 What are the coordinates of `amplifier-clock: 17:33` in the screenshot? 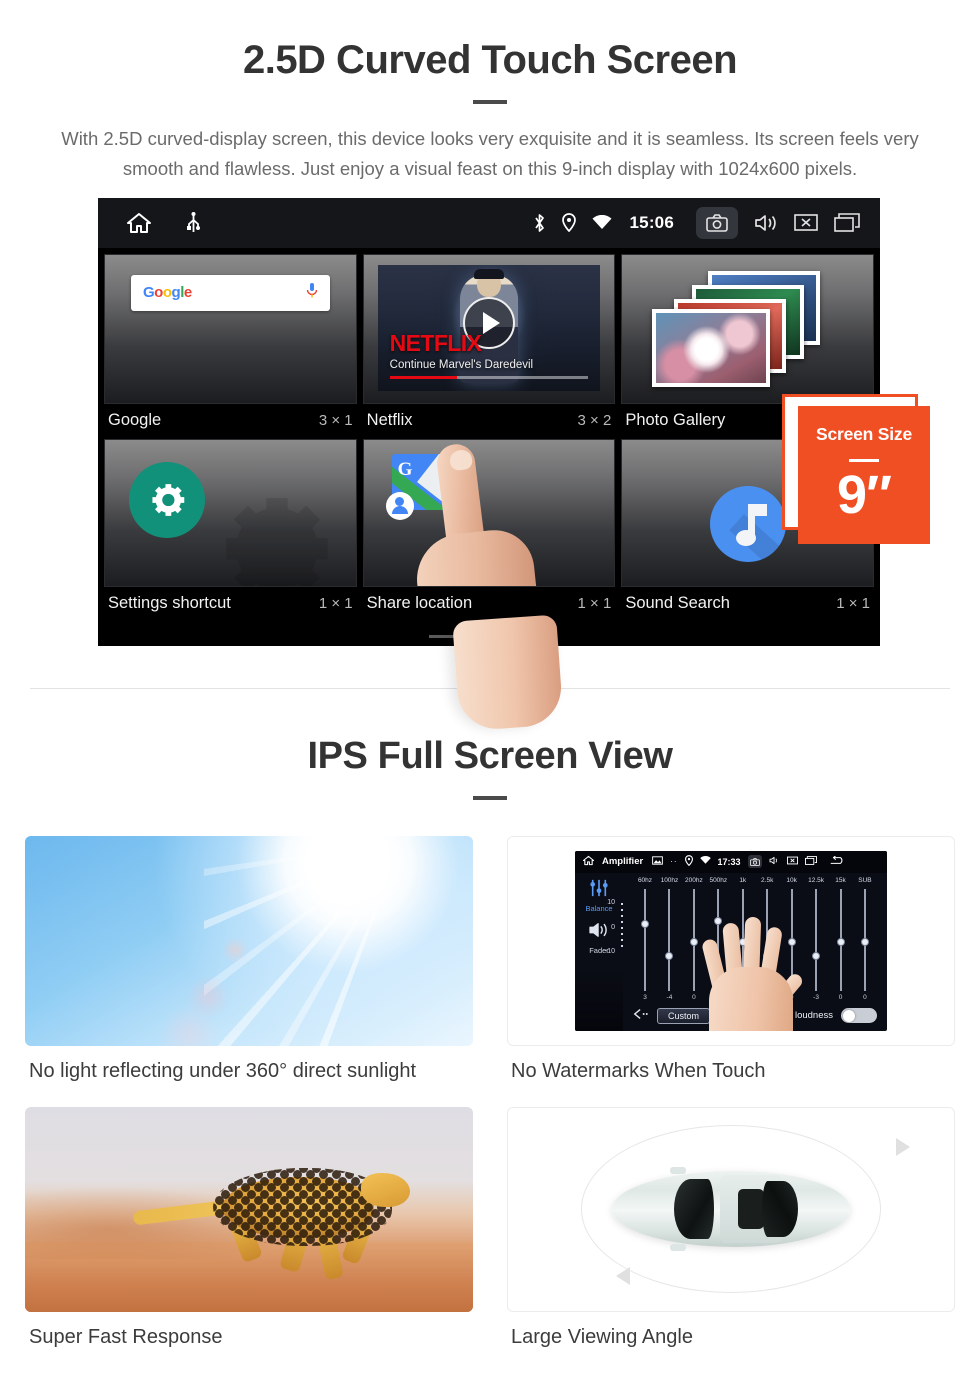 It's located at (729, 861).